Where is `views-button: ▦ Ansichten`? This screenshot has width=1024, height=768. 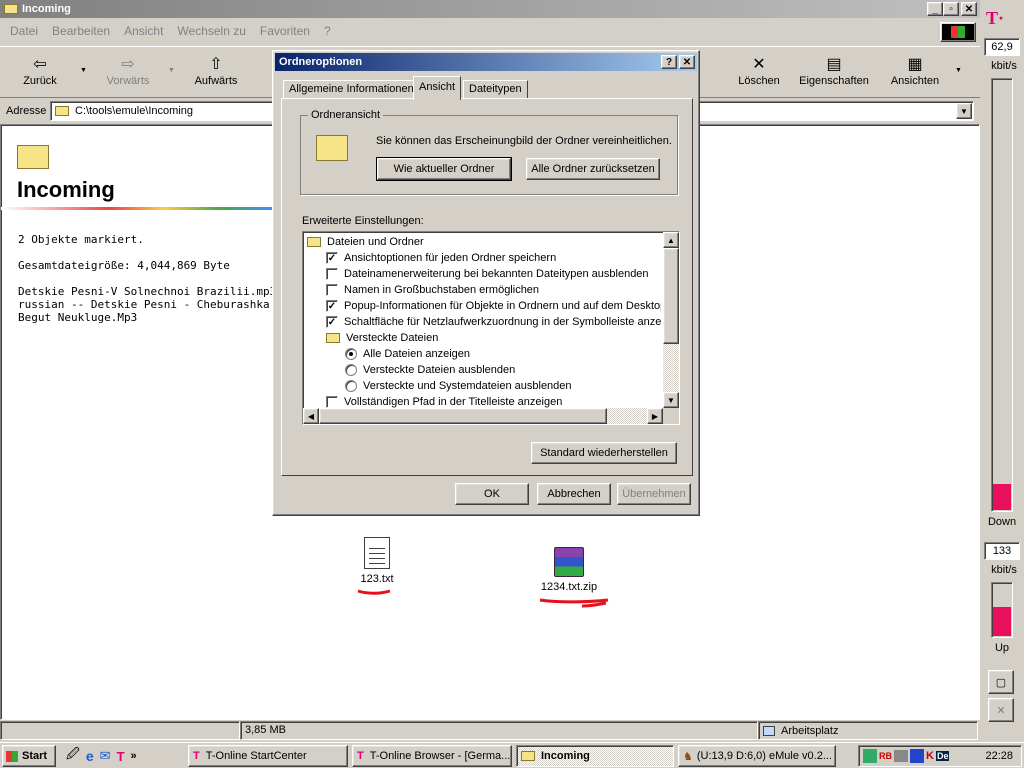
views-button: ▦ Ansichten is located at coordinates (915, 71).